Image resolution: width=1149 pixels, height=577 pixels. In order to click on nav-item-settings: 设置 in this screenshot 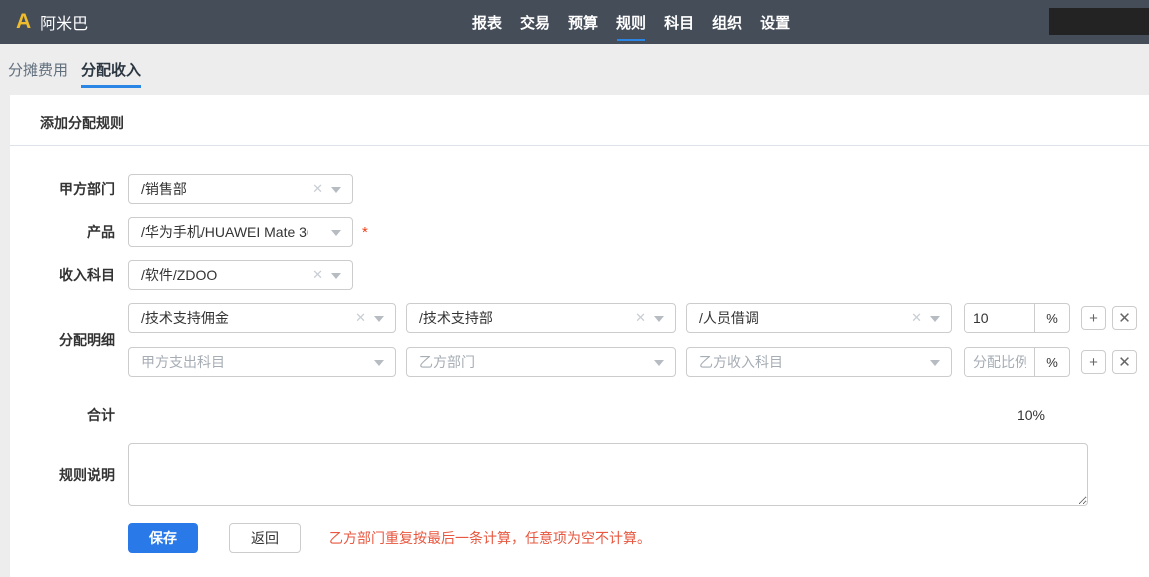, I will do `click(775, 22)`.